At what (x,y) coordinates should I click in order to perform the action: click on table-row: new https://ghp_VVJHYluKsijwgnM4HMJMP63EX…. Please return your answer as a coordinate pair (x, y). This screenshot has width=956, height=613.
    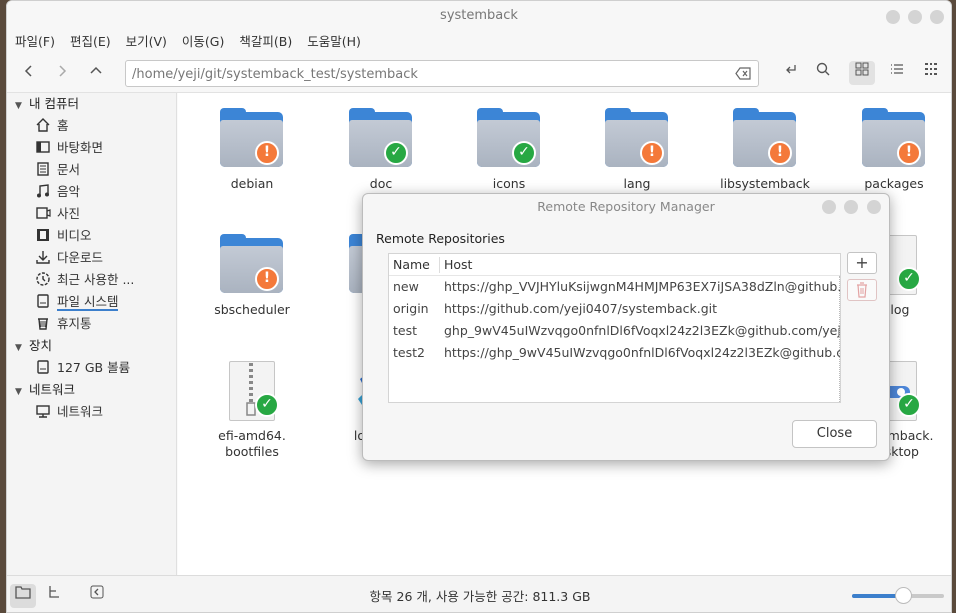
    Looking at the image, I should click on (614, 287).